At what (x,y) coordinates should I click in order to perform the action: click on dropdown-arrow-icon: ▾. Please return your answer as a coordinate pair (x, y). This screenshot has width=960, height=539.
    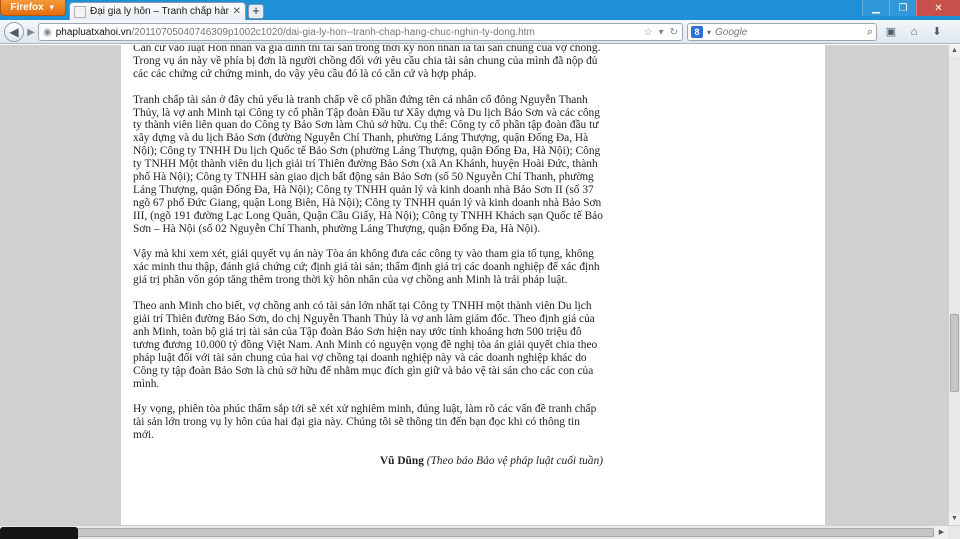
    Looking at the image, I should click on (661, 32).